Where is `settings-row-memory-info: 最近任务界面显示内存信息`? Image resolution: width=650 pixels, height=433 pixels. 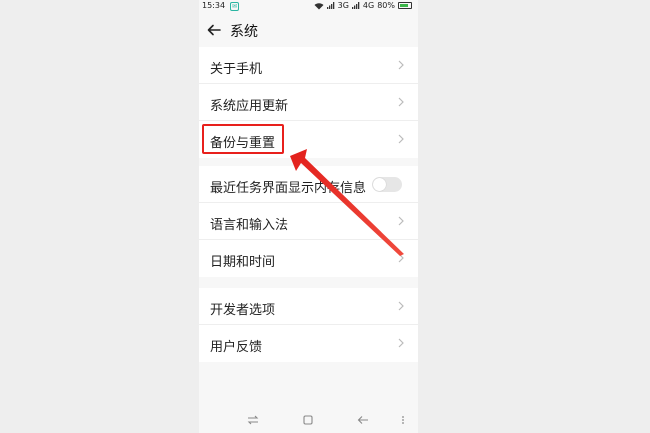
settings-row-memory-info: 最近任务界面显示内存信息 is located at coordinates (308, 184).